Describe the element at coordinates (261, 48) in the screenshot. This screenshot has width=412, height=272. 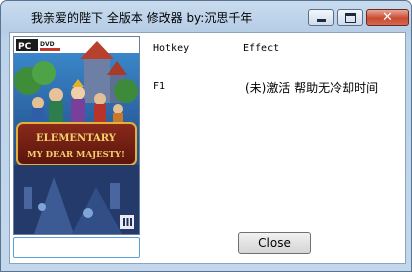
I see `effect-column-header: Effect` at that location.